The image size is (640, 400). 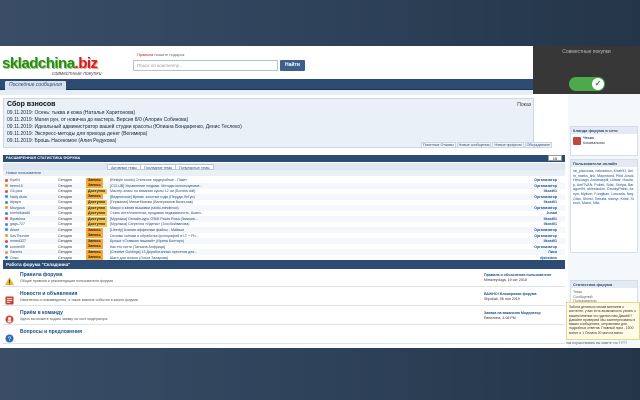 I want to click on panel-title: Совместные покупки, so click(x=586, y=52).